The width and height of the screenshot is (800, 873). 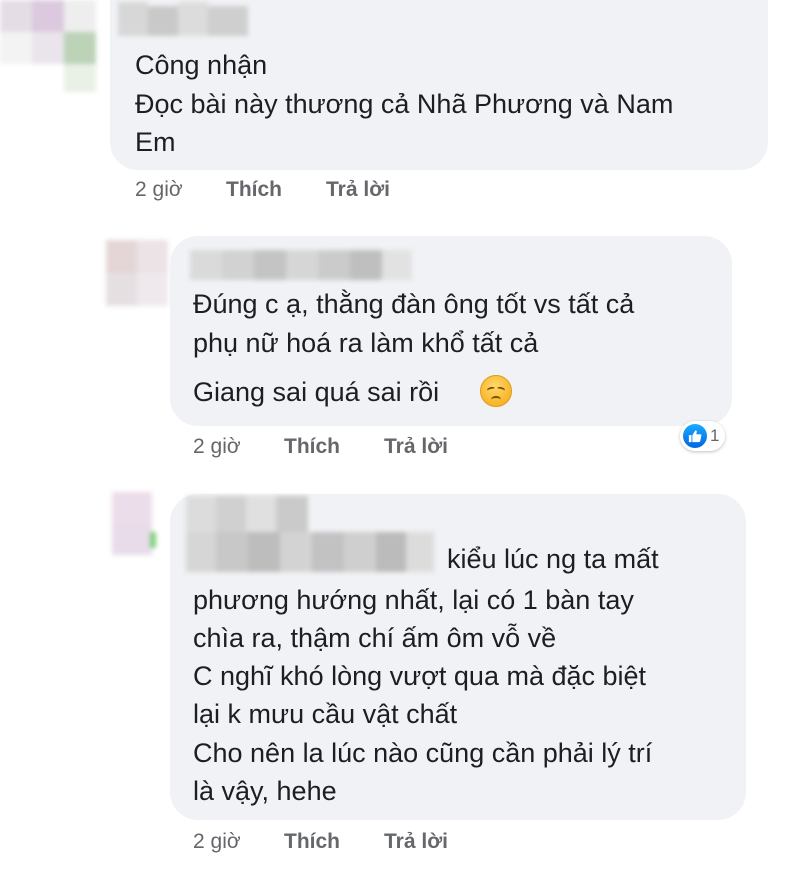 I want to click on disappointed-face-icon, so click(x=496, y=391).